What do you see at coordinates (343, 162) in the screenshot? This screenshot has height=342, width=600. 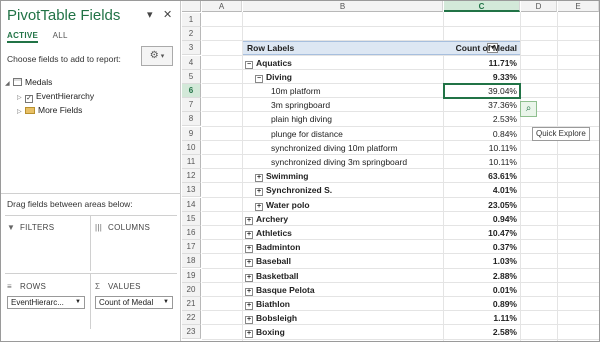 I see `pivot-row-label: synchronized diving 3m springboard` at bounding box center [343, 162].